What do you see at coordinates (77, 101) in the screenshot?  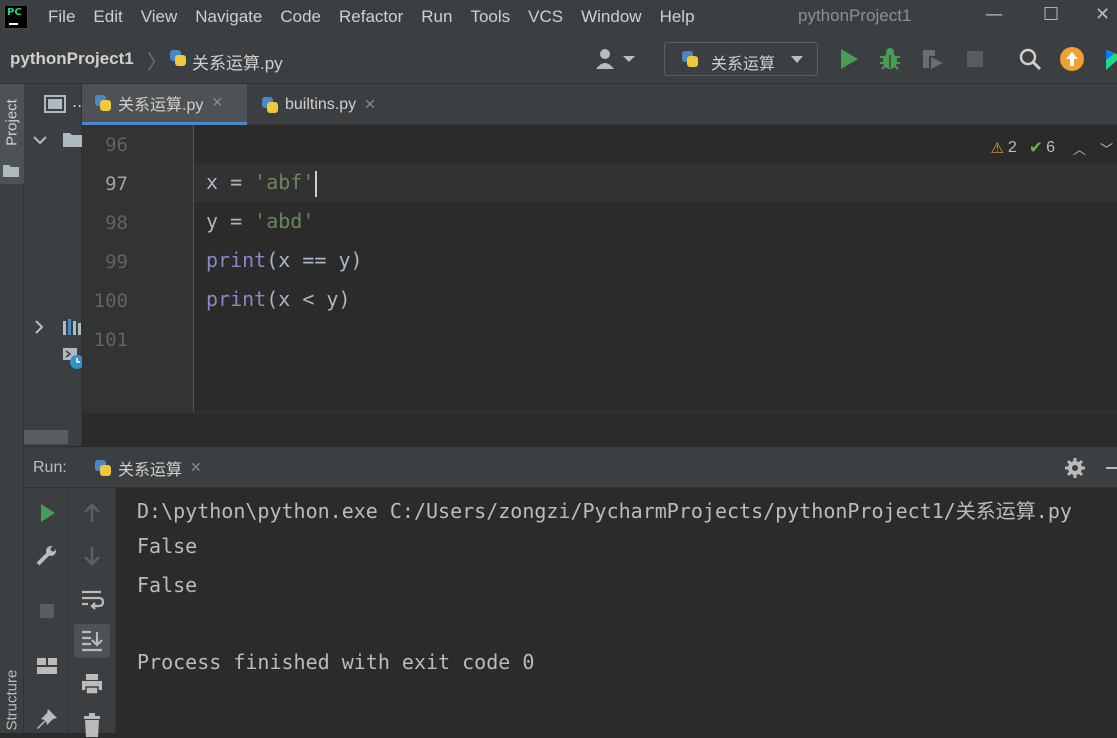 I see `project-tab-label: ..` at bounding box center [77, 101].